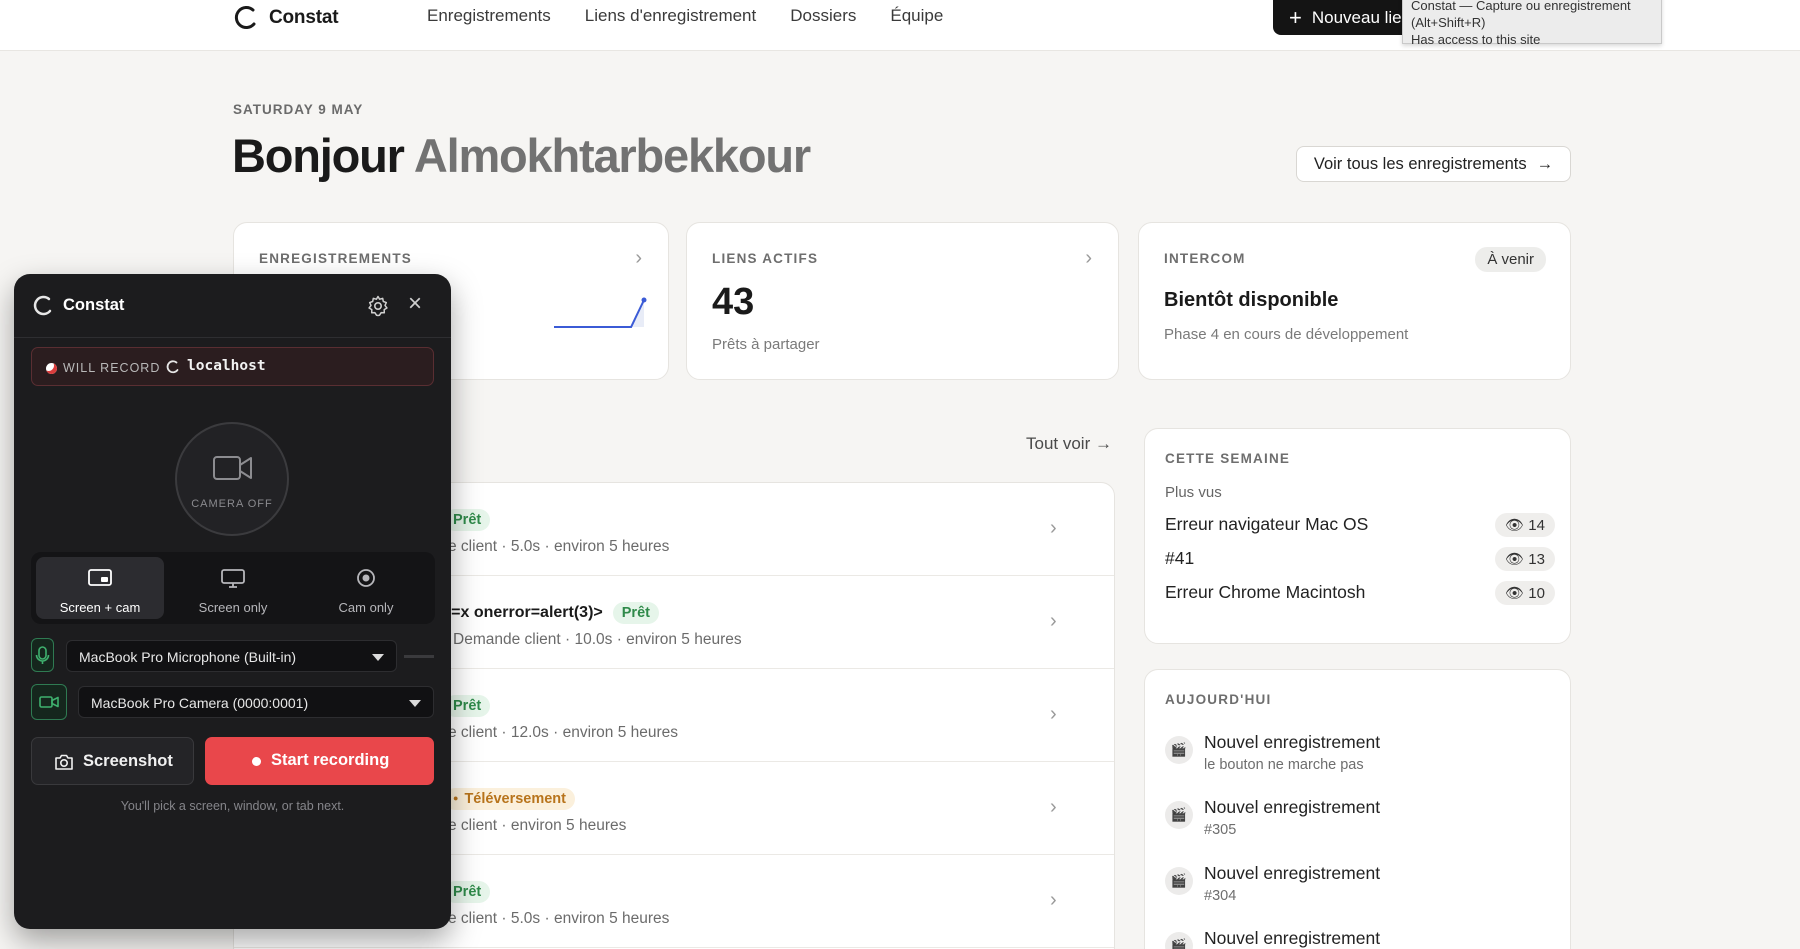  Describe the element at coordinates (1220, 896) in the screenshot. I see `activity-sub: #304` at that location.